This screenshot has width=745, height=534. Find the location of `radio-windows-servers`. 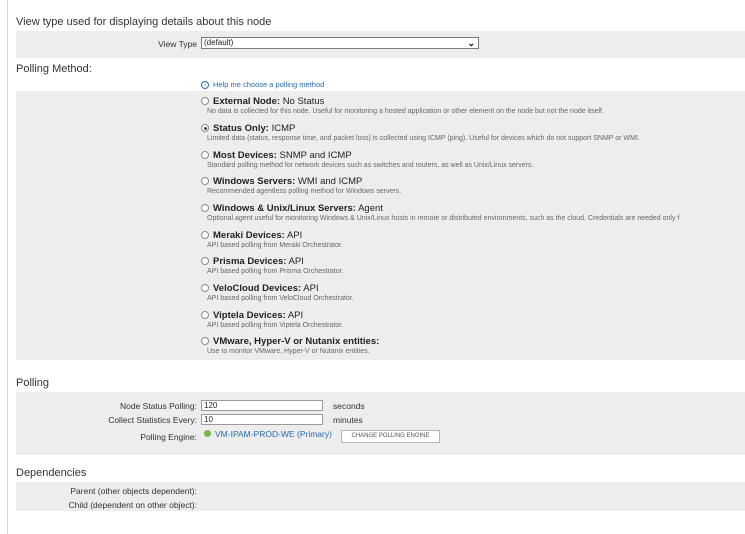

radio-windows-servers is located at coordinates (205, 181).